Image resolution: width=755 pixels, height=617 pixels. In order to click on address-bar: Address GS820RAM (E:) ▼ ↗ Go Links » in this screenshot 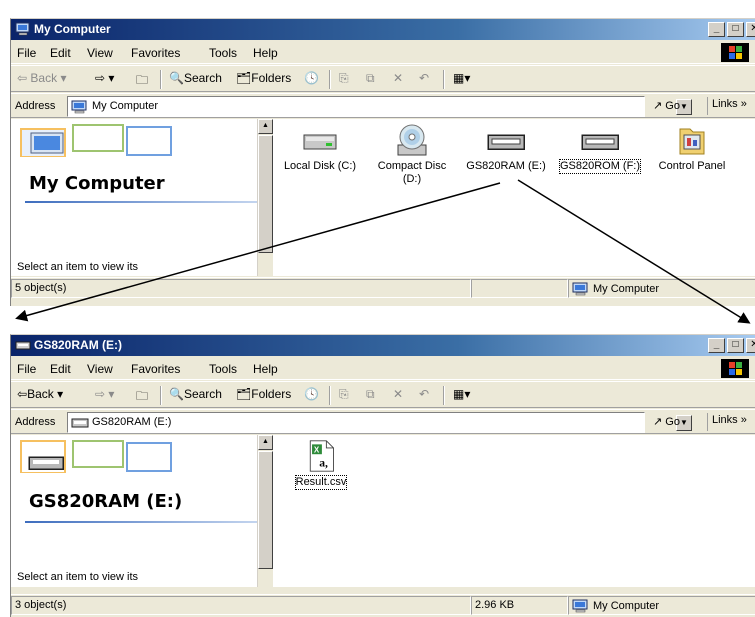, I will do `click(383, 421)`.